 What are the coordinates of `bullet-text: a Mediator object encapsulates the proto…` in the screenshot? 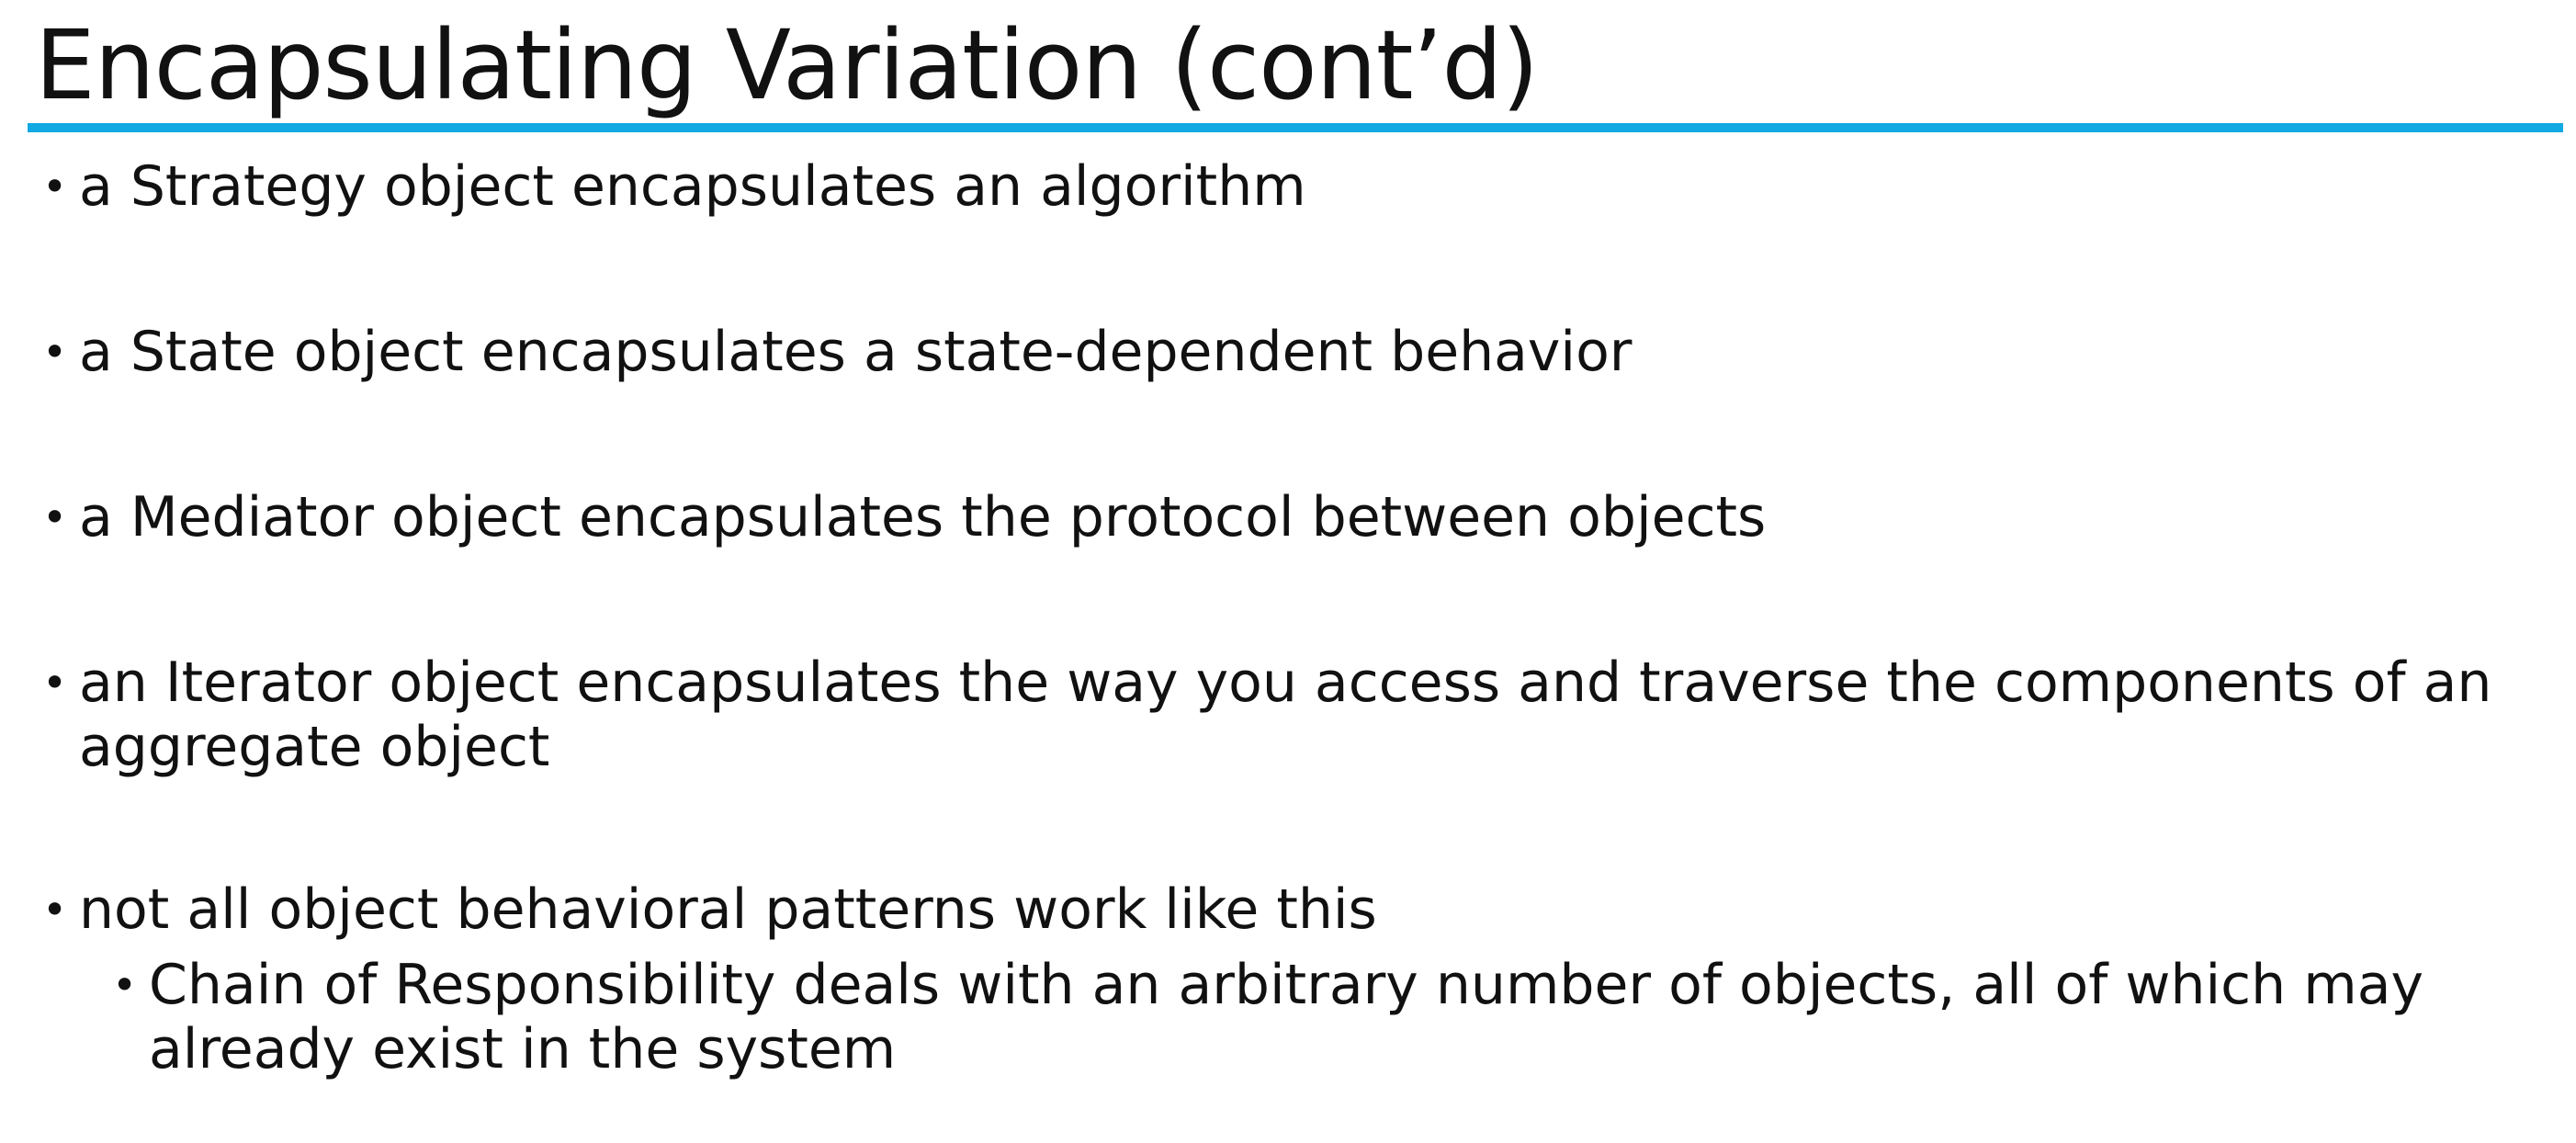 It's located at (923, 517).